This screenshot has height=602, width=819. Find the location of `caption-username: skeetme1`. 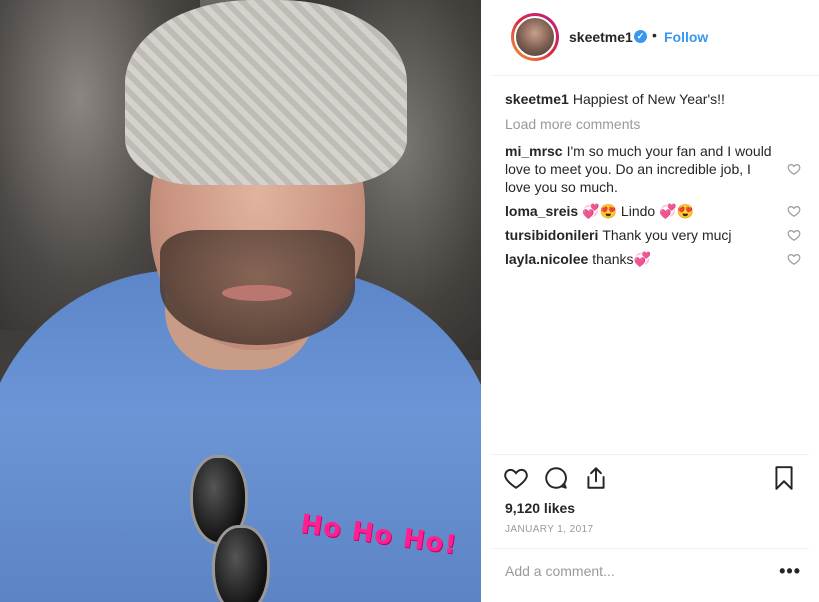

caption-username: skeetme1 is located at coordinates (537, 99).